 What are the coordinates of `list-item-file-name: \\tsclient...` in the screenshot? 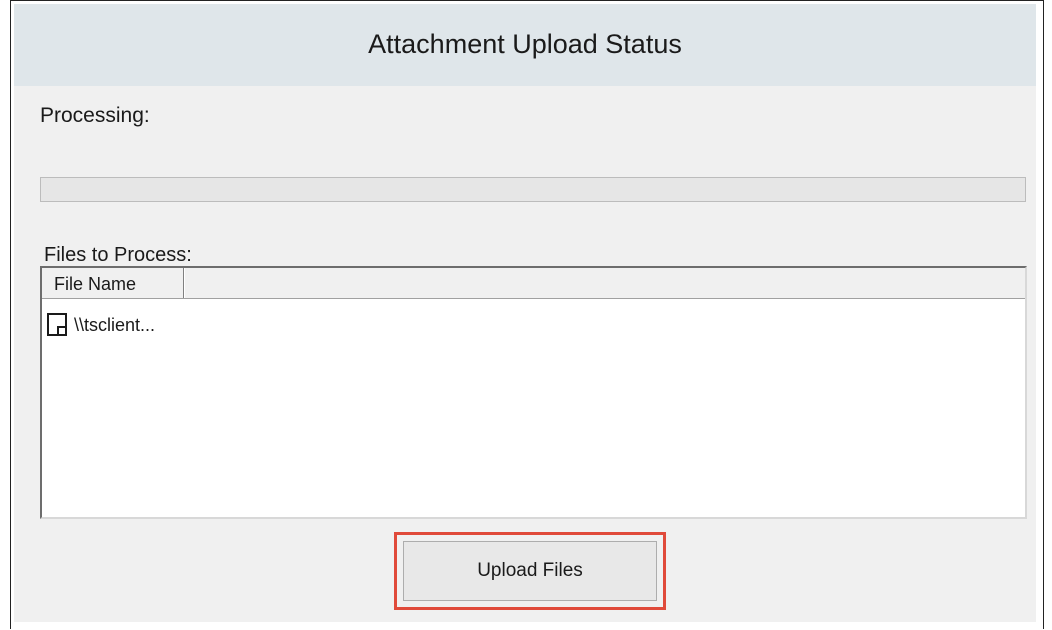 It's located at (115, 324).